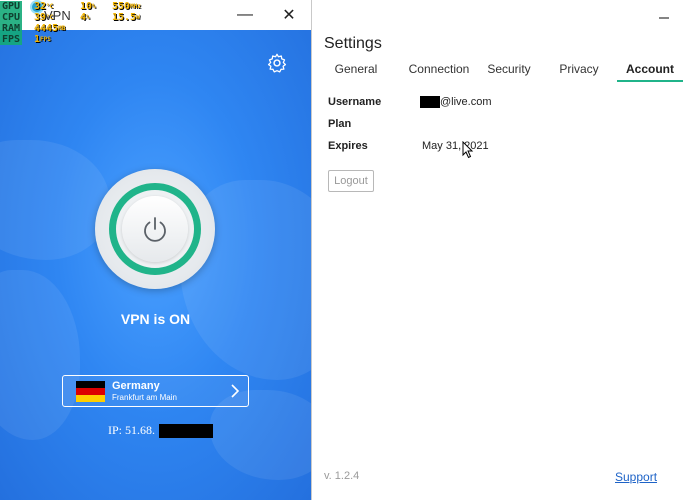 This screenshot has height=500, width=689. I want to click on overlay-value: 4445, so click(46, 28).